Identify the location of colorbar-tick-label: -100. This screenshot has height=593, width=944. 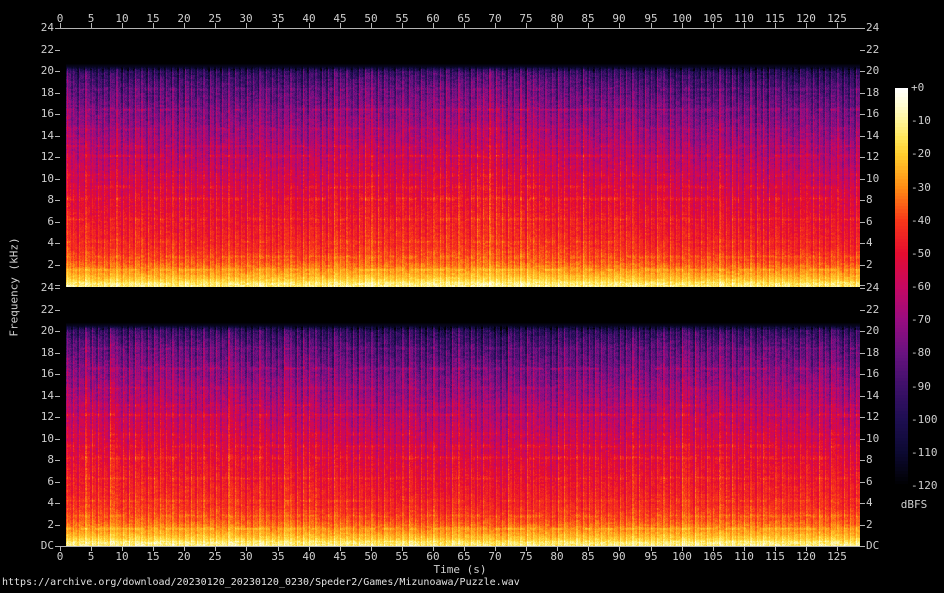
(924, 419).